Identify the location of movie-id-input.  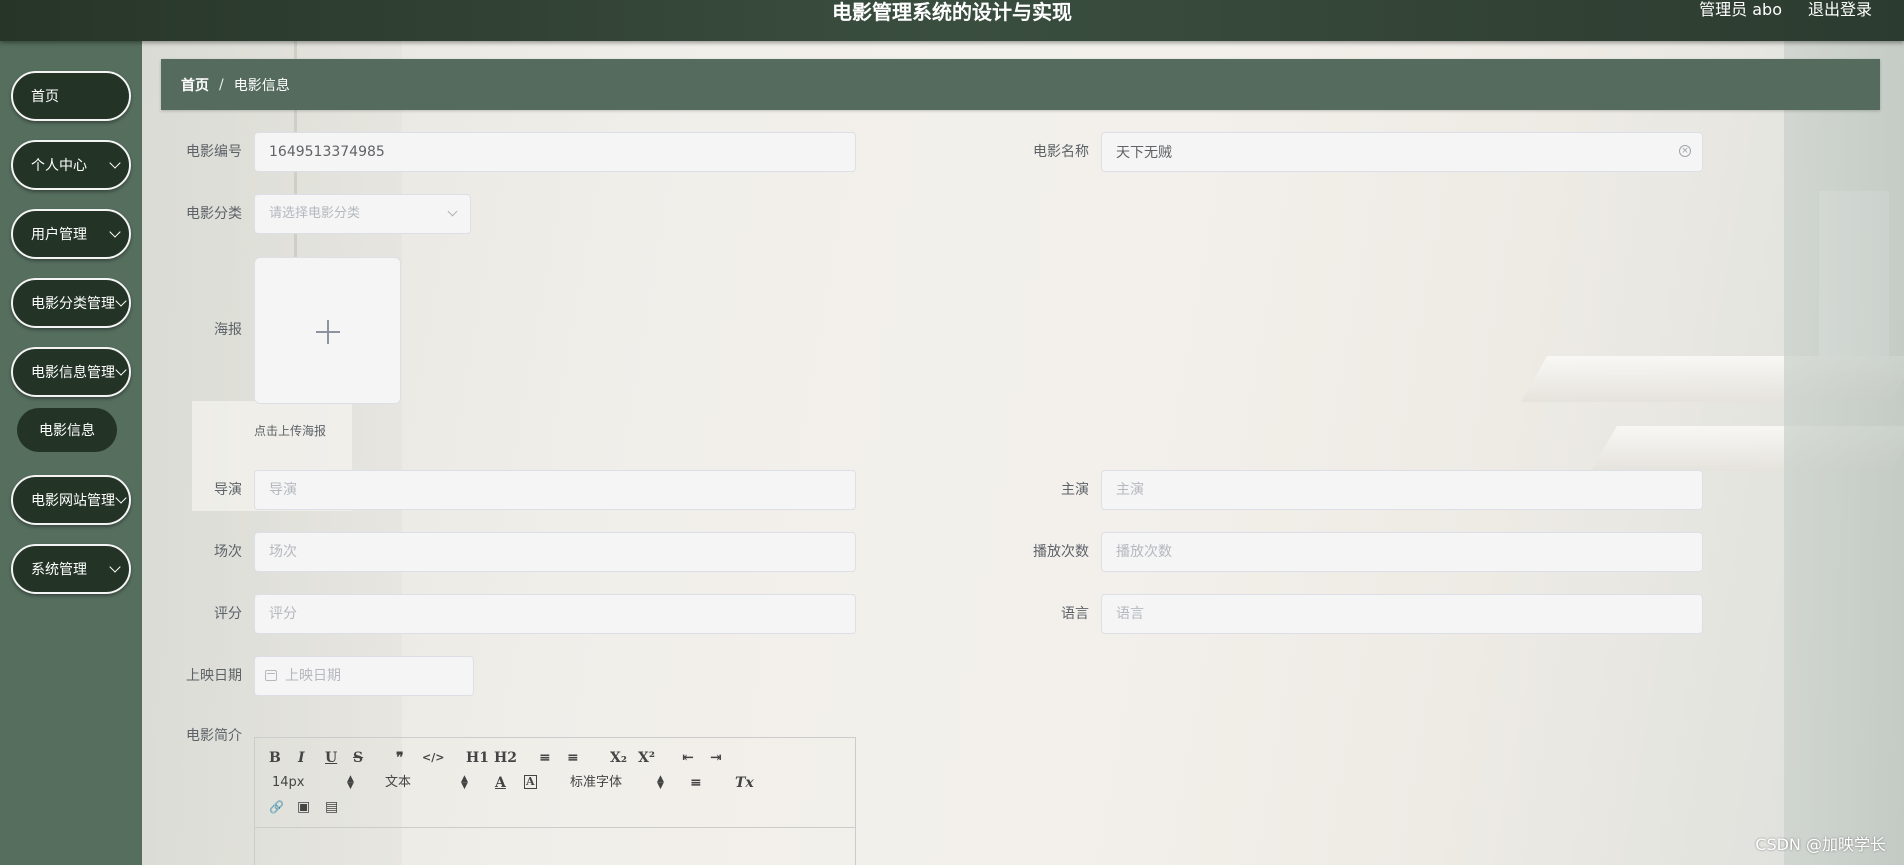
(555, 152).